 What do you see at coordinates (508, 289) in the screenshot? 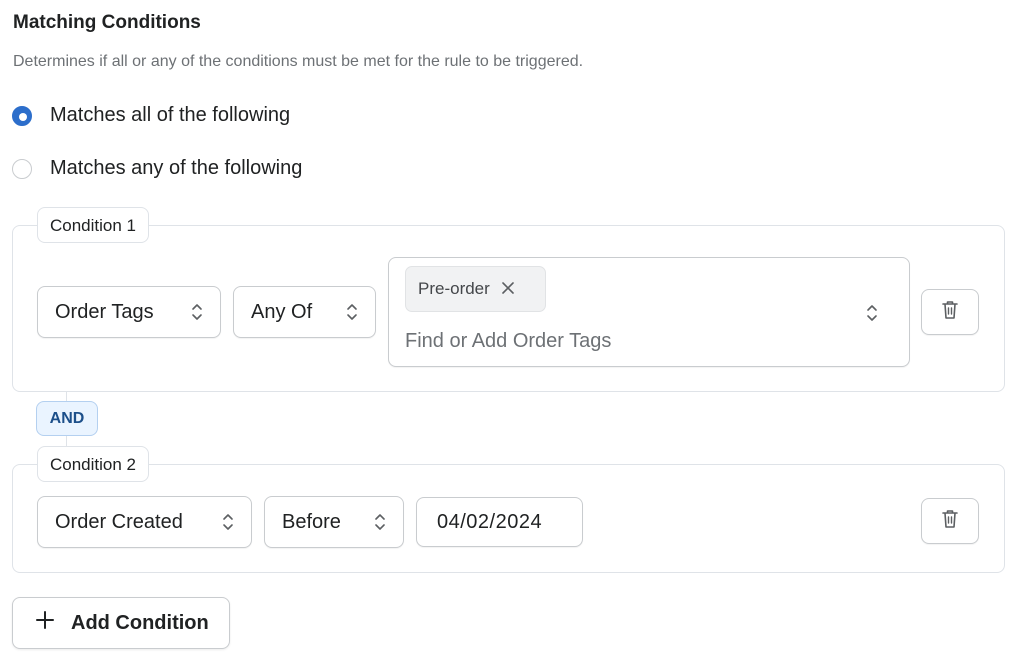
I see `remove-tag-icon` at bounding box center [508, 289].